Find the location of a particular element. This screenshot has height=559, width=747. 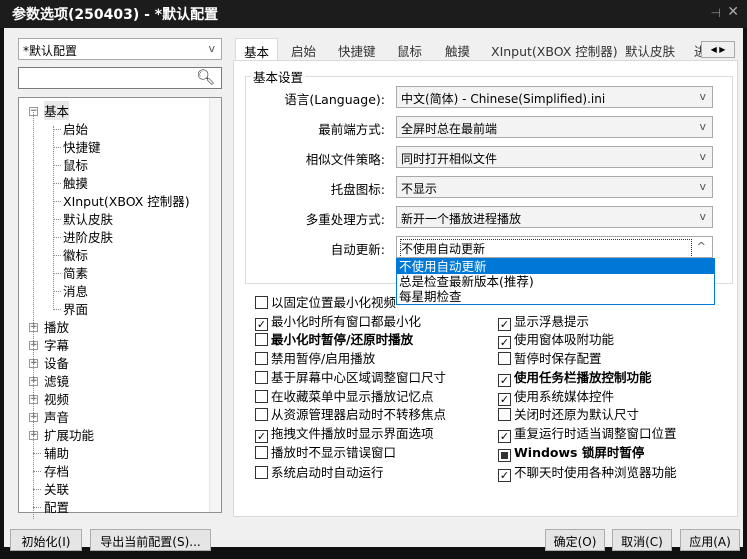

checkbox-option: 播放时不显示错误窗口 is located at coordinates (325, 451).